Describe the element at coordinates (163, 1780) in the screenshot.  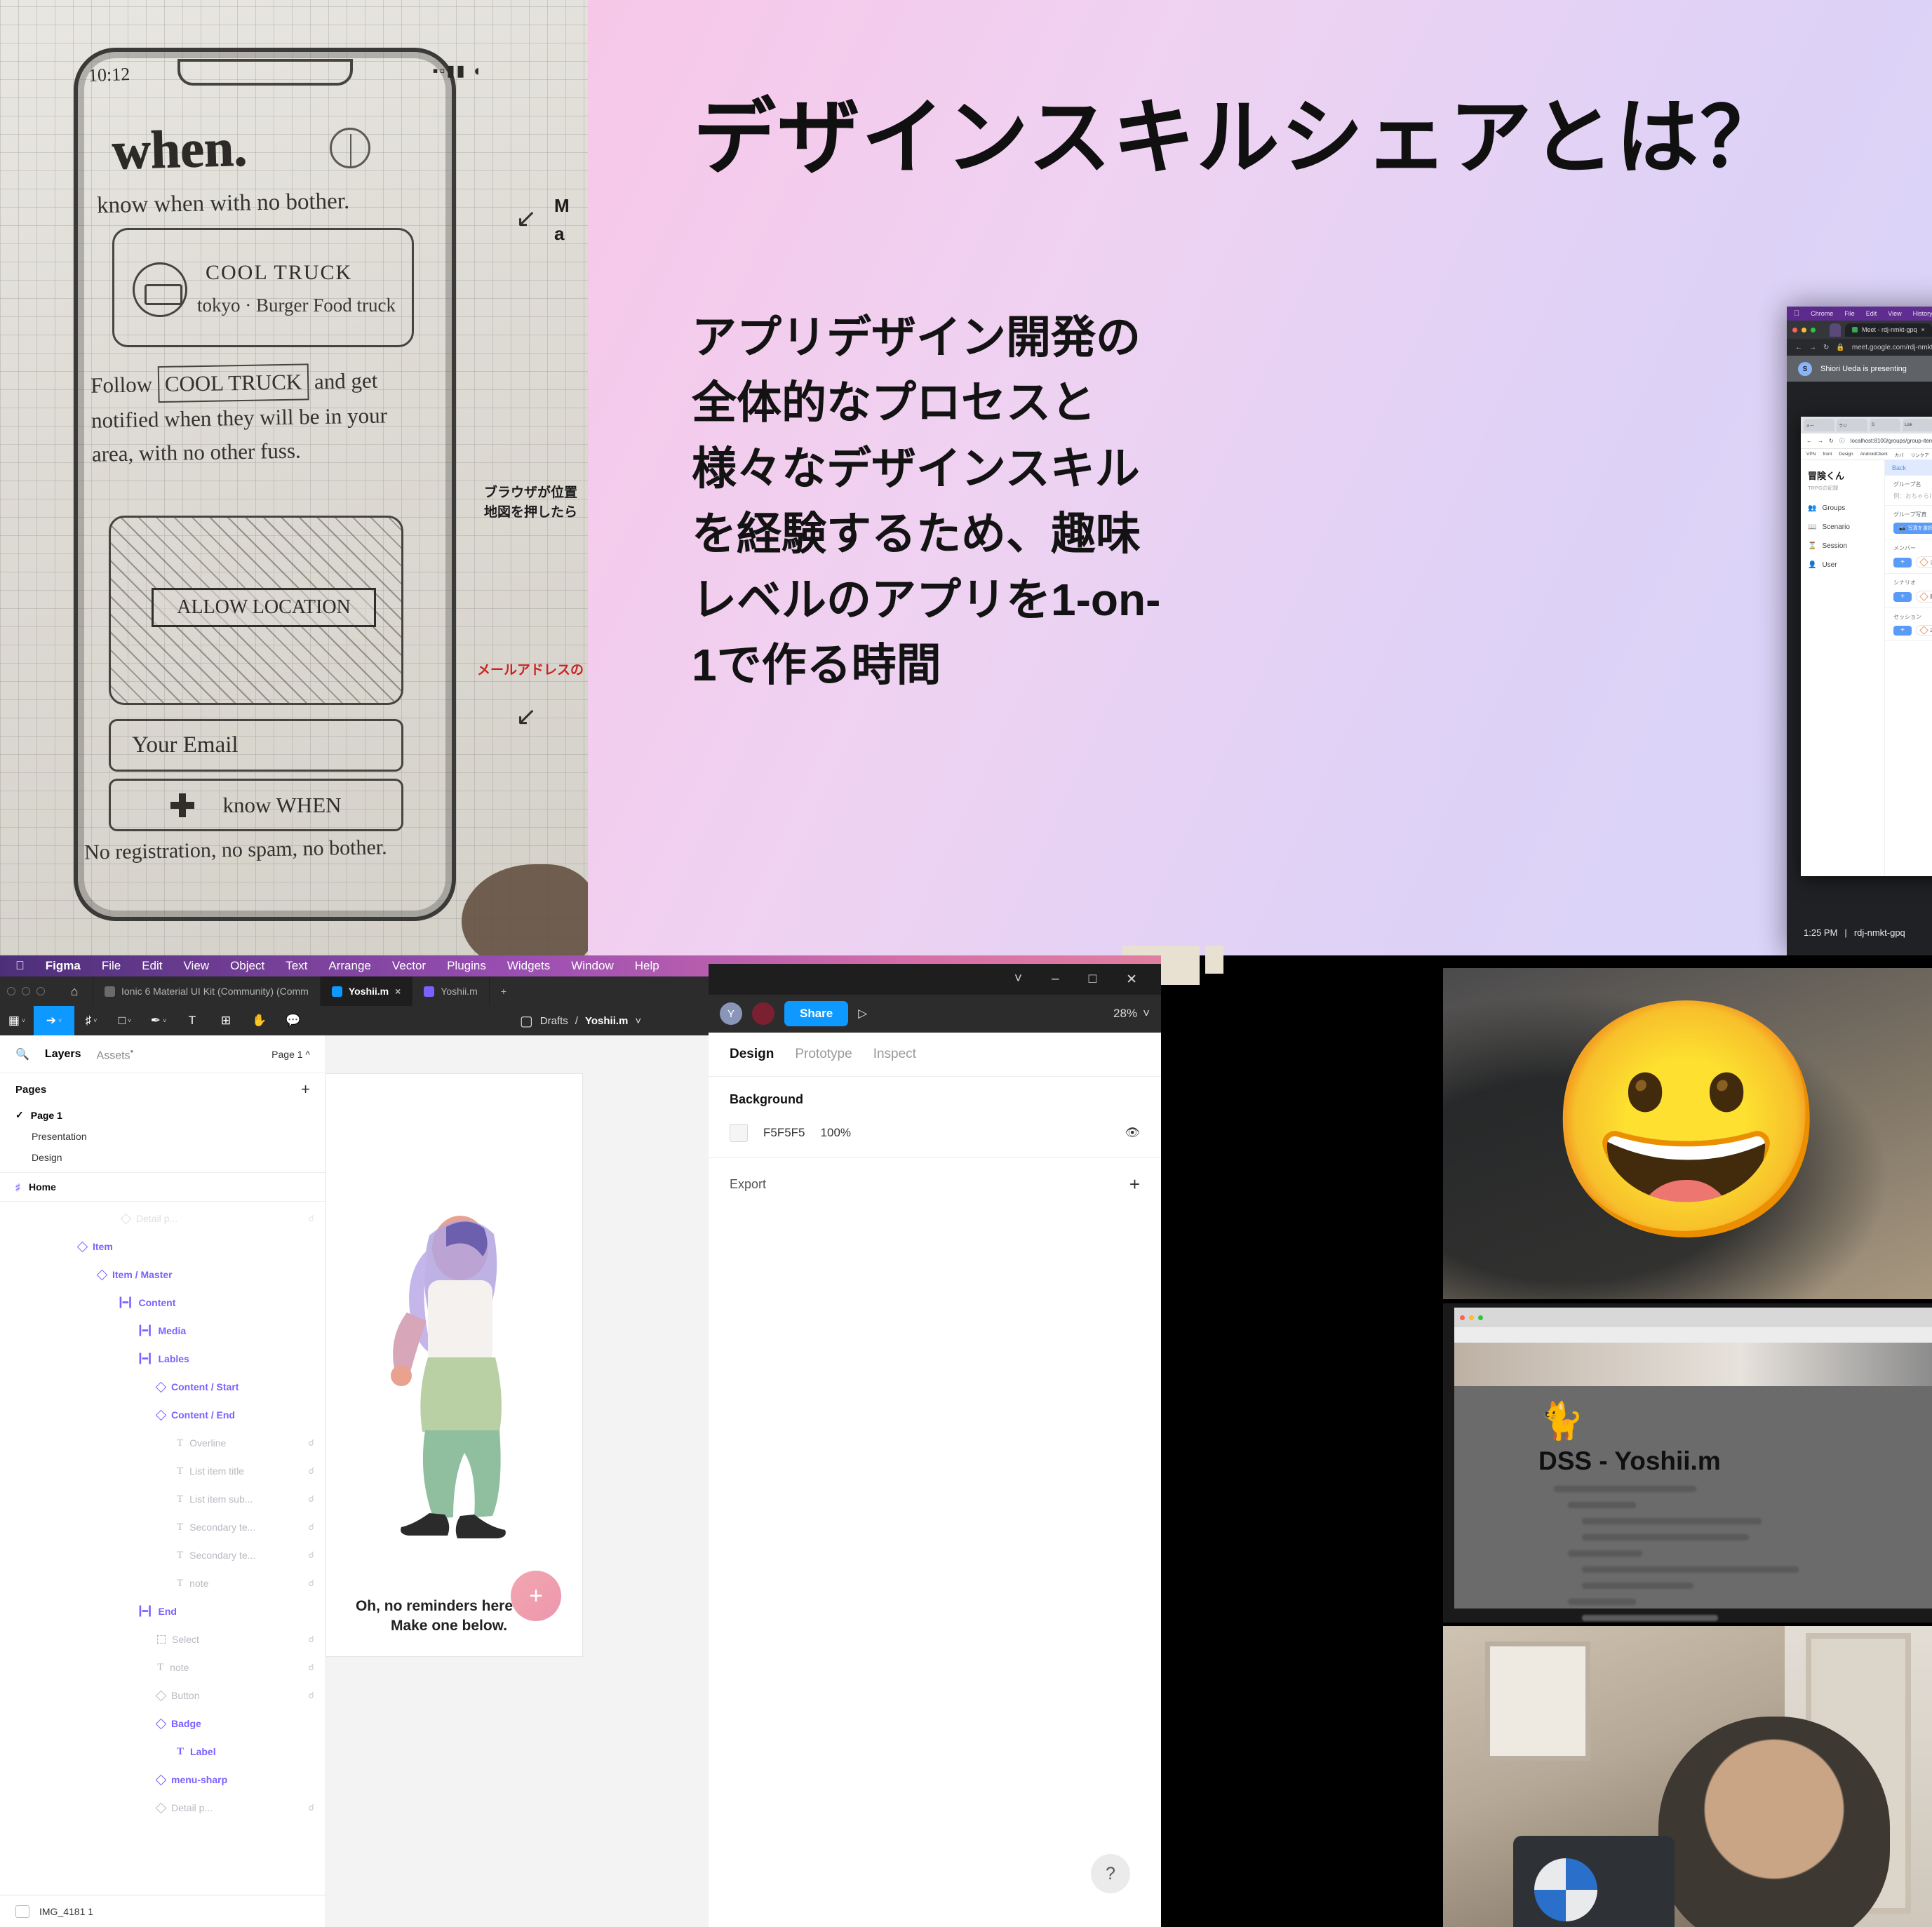
I see `layer-row: menu-sharp` at that location.